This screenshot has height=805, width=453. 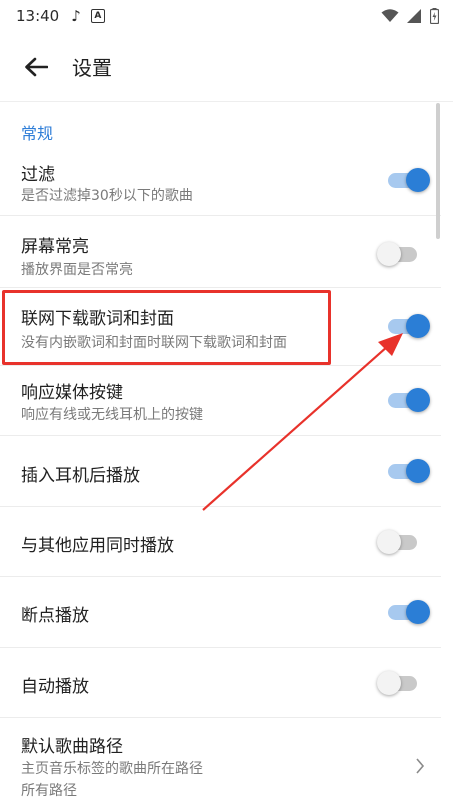 I want to click on filter-switch, so click(x=408, y=180).